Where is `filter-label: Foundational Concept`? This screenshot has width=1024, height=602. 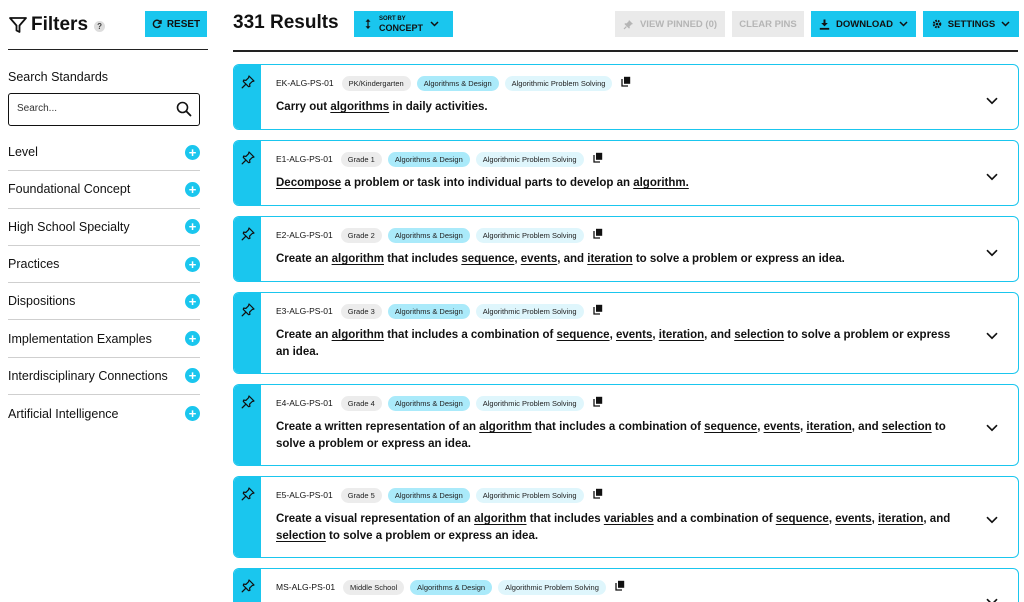
filter-label: Foundational Concept is located at coordinates (69, 189).